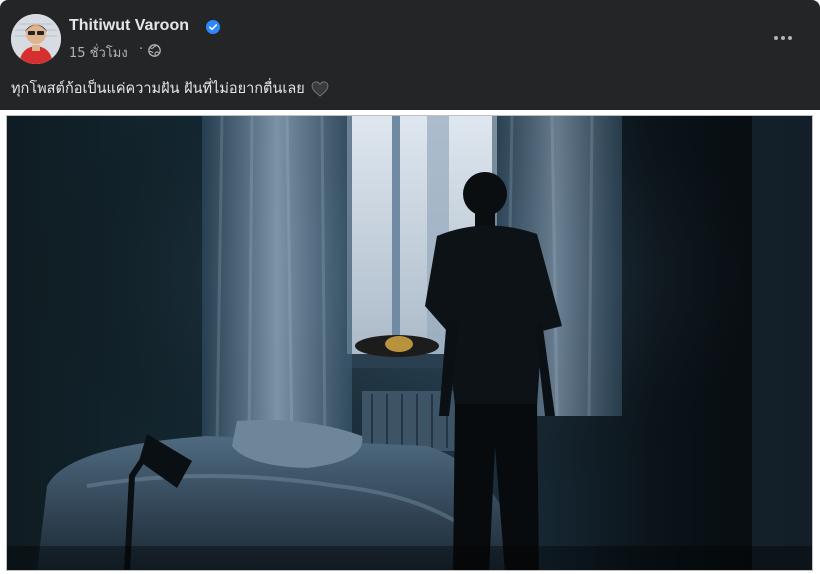 The width and height of the screenshot is (820, 574). I want to click on black-heart-icon, so click(320, 89).